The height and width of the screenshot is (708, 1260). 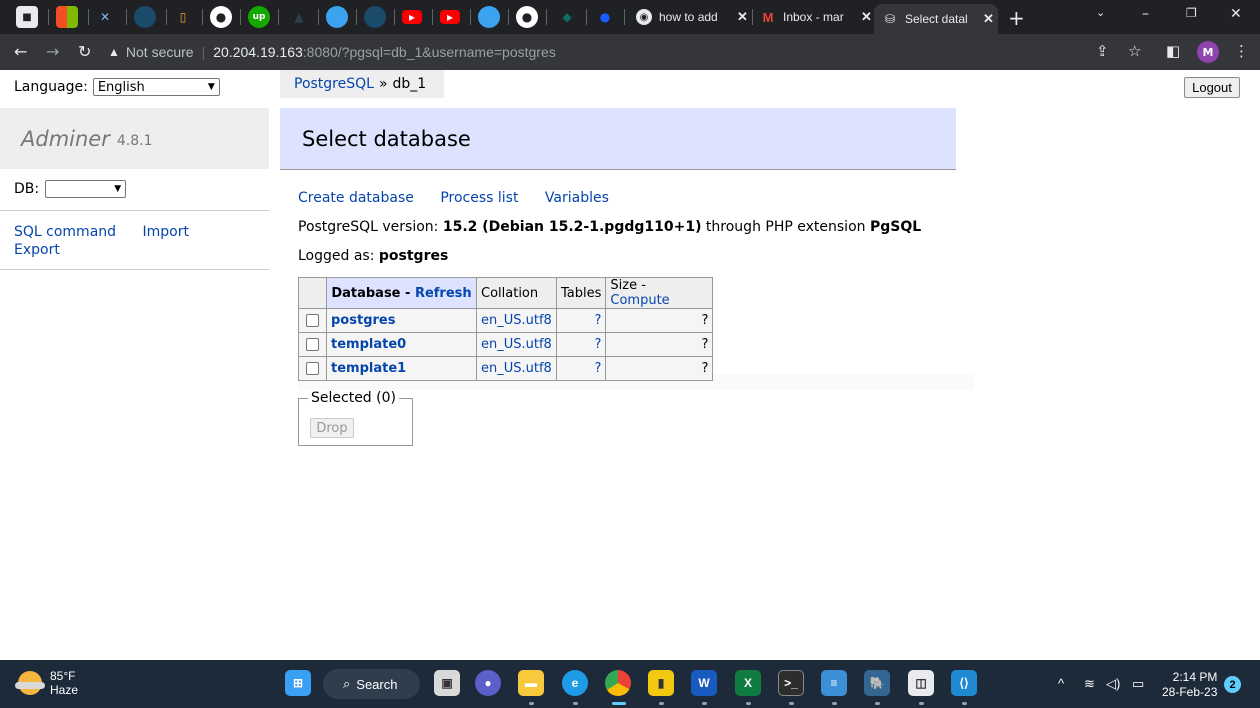 What do you see at coordinates (368, 344) in the screenshot?
I see `database-link: template0` at bounding box center [368, 344].